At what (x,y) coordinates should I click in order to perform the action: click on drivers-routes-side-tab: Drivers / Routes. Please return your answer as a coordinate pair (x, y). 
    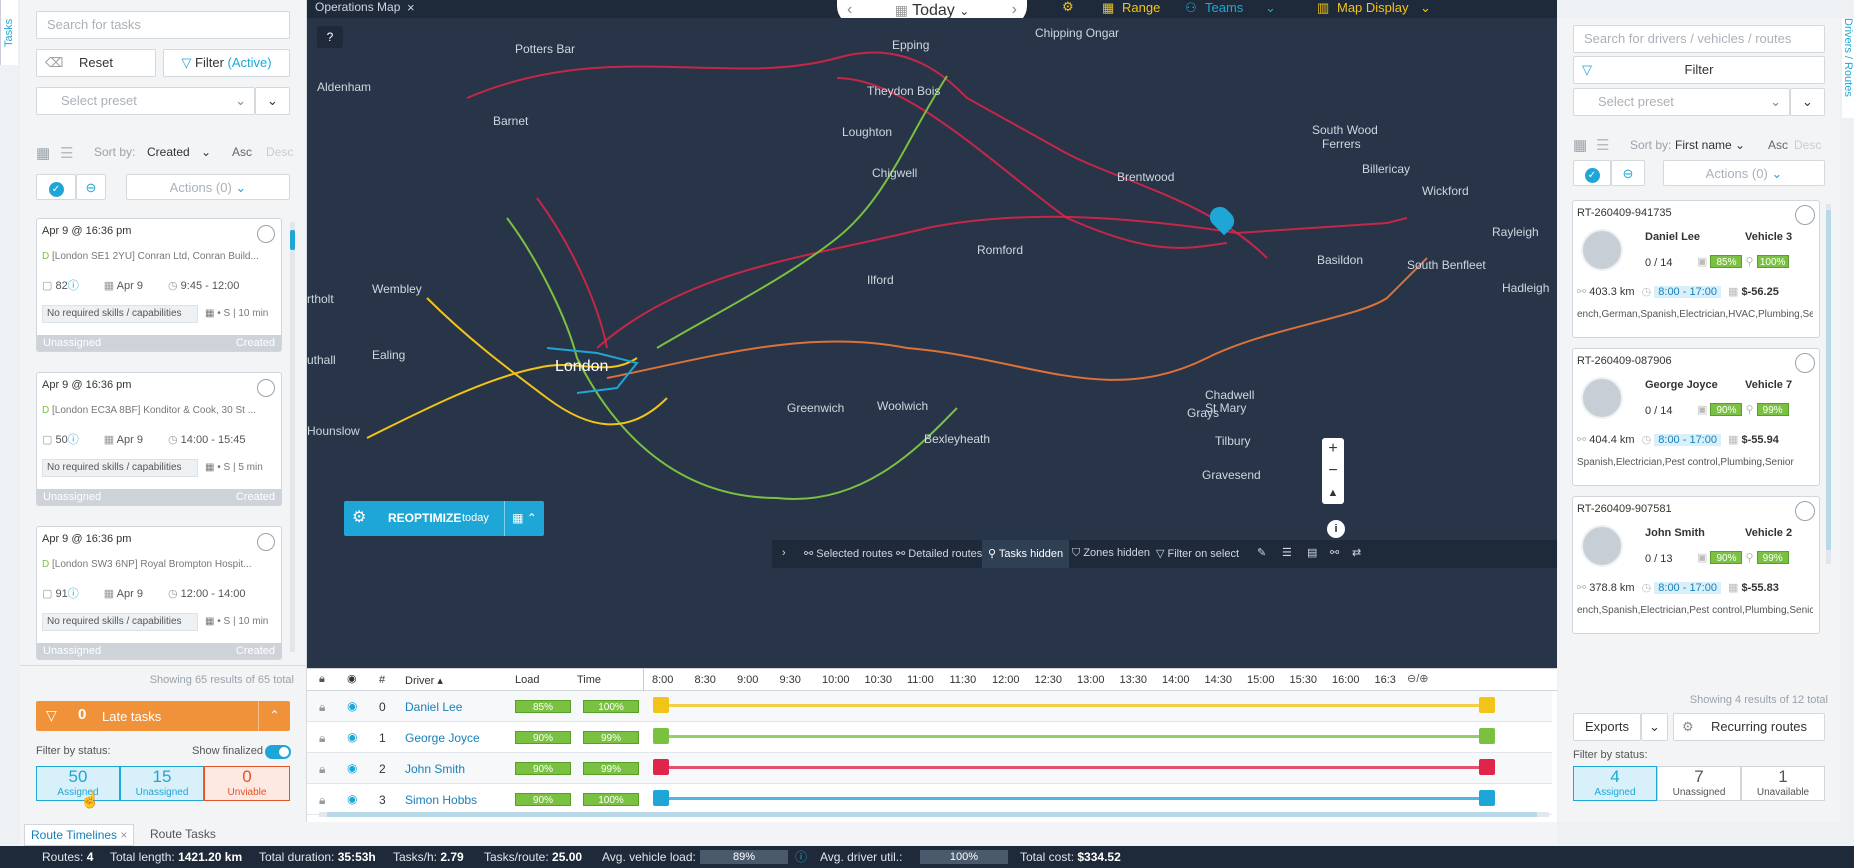
    Looking at the image, I should click on (1848, 68).